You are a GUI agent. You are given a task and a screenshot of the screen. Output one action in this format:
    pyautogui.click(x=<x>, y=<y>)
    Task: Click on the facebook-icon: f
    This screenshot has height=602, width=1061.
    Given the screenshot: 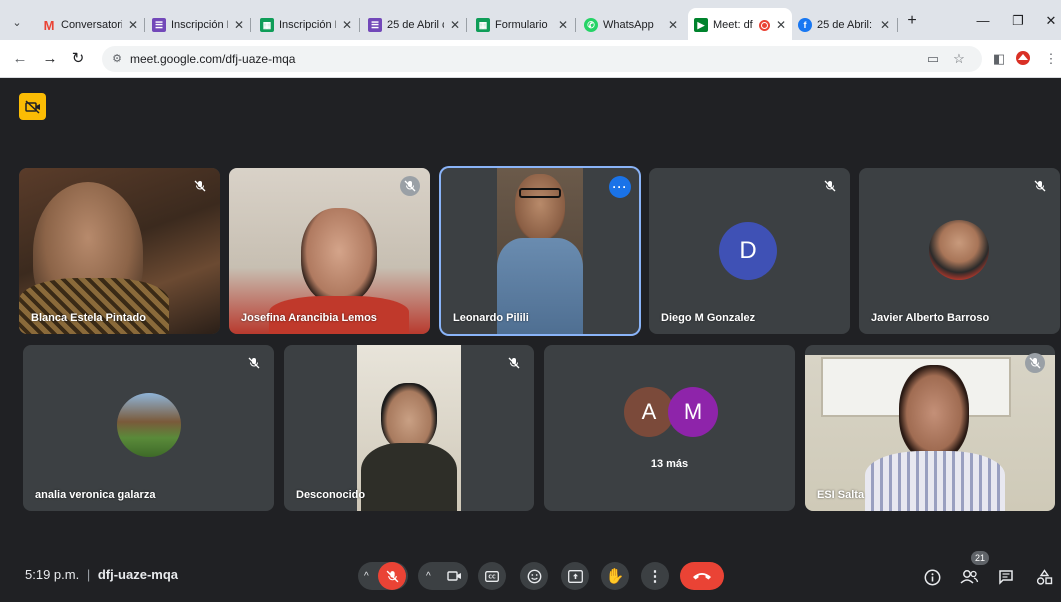 What is the action you would take?
    pyautogui.click(x=805, y=25)
    